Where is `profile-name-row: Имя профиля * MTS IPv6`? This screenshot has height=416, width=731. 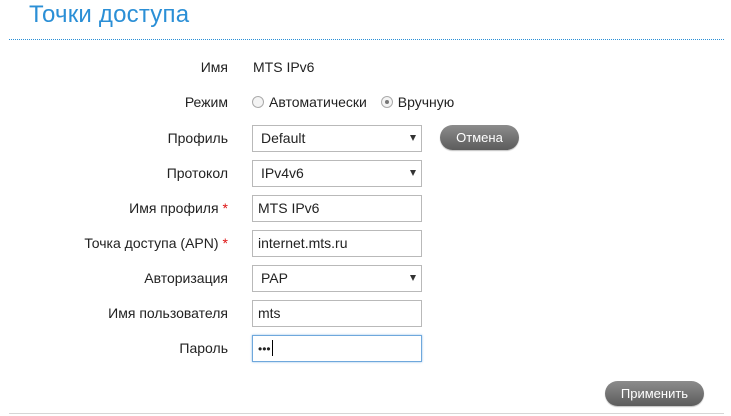 profile-name-row: Имя профиля * MTS IPv6 is located at coordinates (365, 209).